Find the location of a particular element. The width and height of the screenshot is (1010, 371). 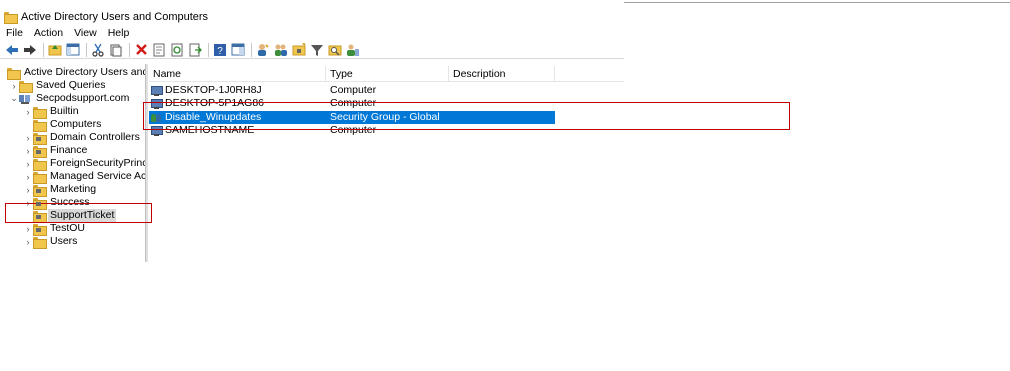

details-pane-icon is located at coordinates (238, 50).